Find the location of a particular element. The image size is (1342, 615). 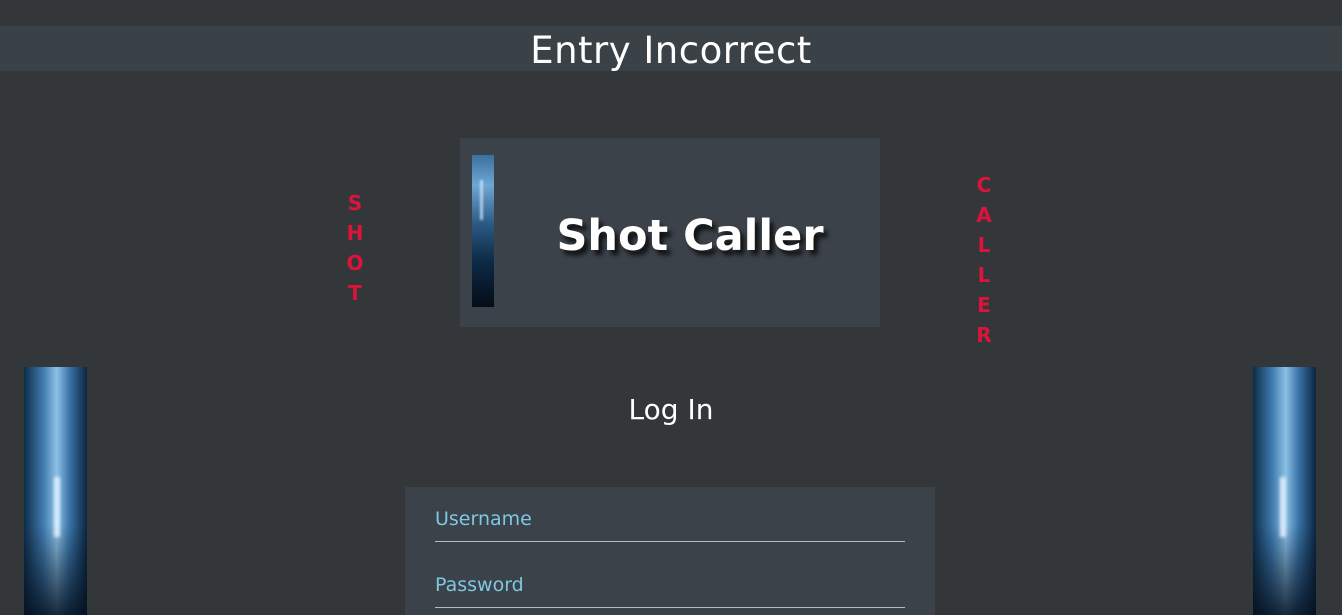

vertical-letter: T is located at coordinates (355, 293).